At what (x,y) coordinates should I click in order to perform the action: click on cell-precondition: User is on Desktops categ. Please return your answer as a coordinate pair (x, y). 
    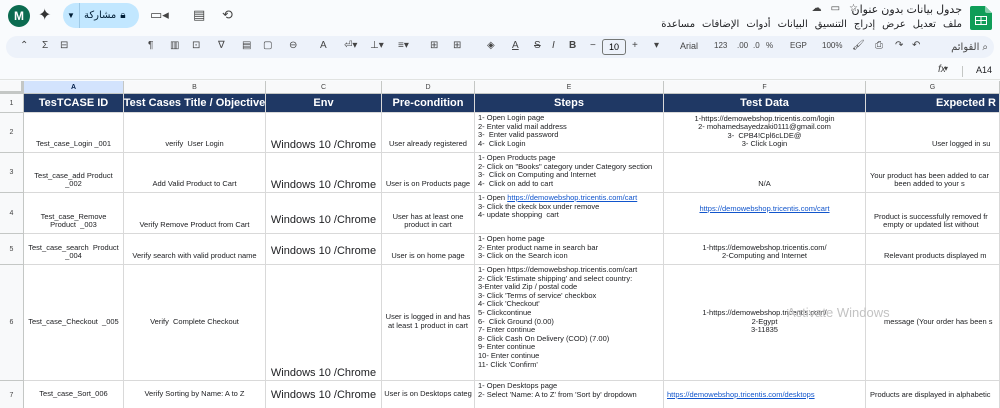
    Looking at the image, I should click on (428, 394).